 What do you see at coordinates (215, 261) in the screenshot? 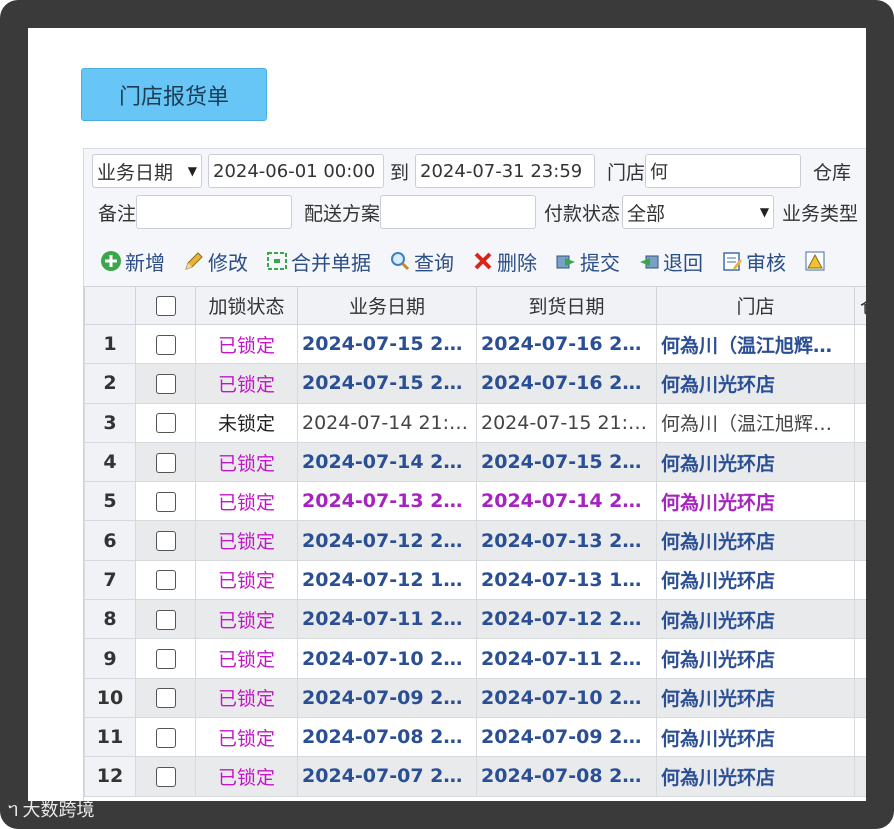
I see `edit-button: 修改` at bounding box center [215, 261].